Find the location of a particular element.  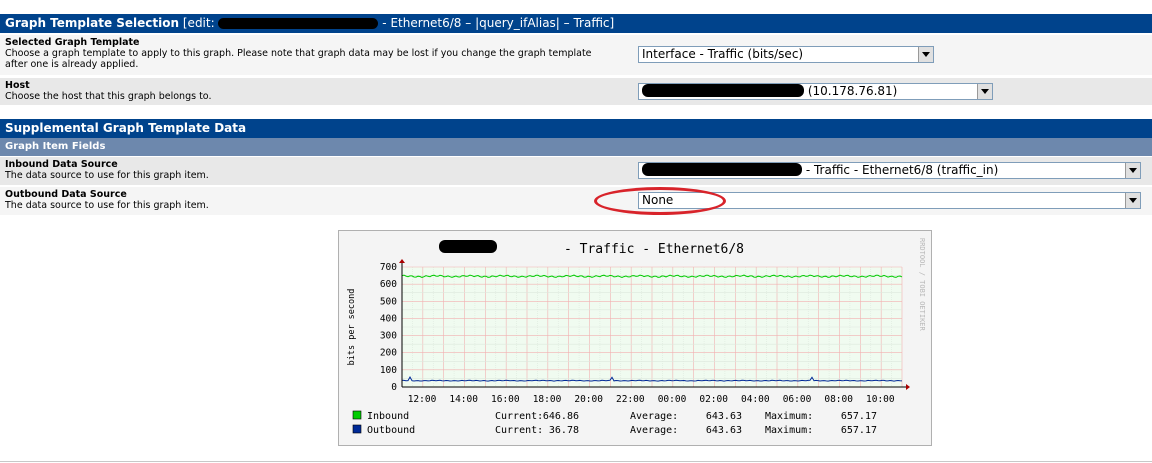

inbound-value: - Traffic - Ethernet6/8 (traffic_in) is located at coordinates (902, 170).